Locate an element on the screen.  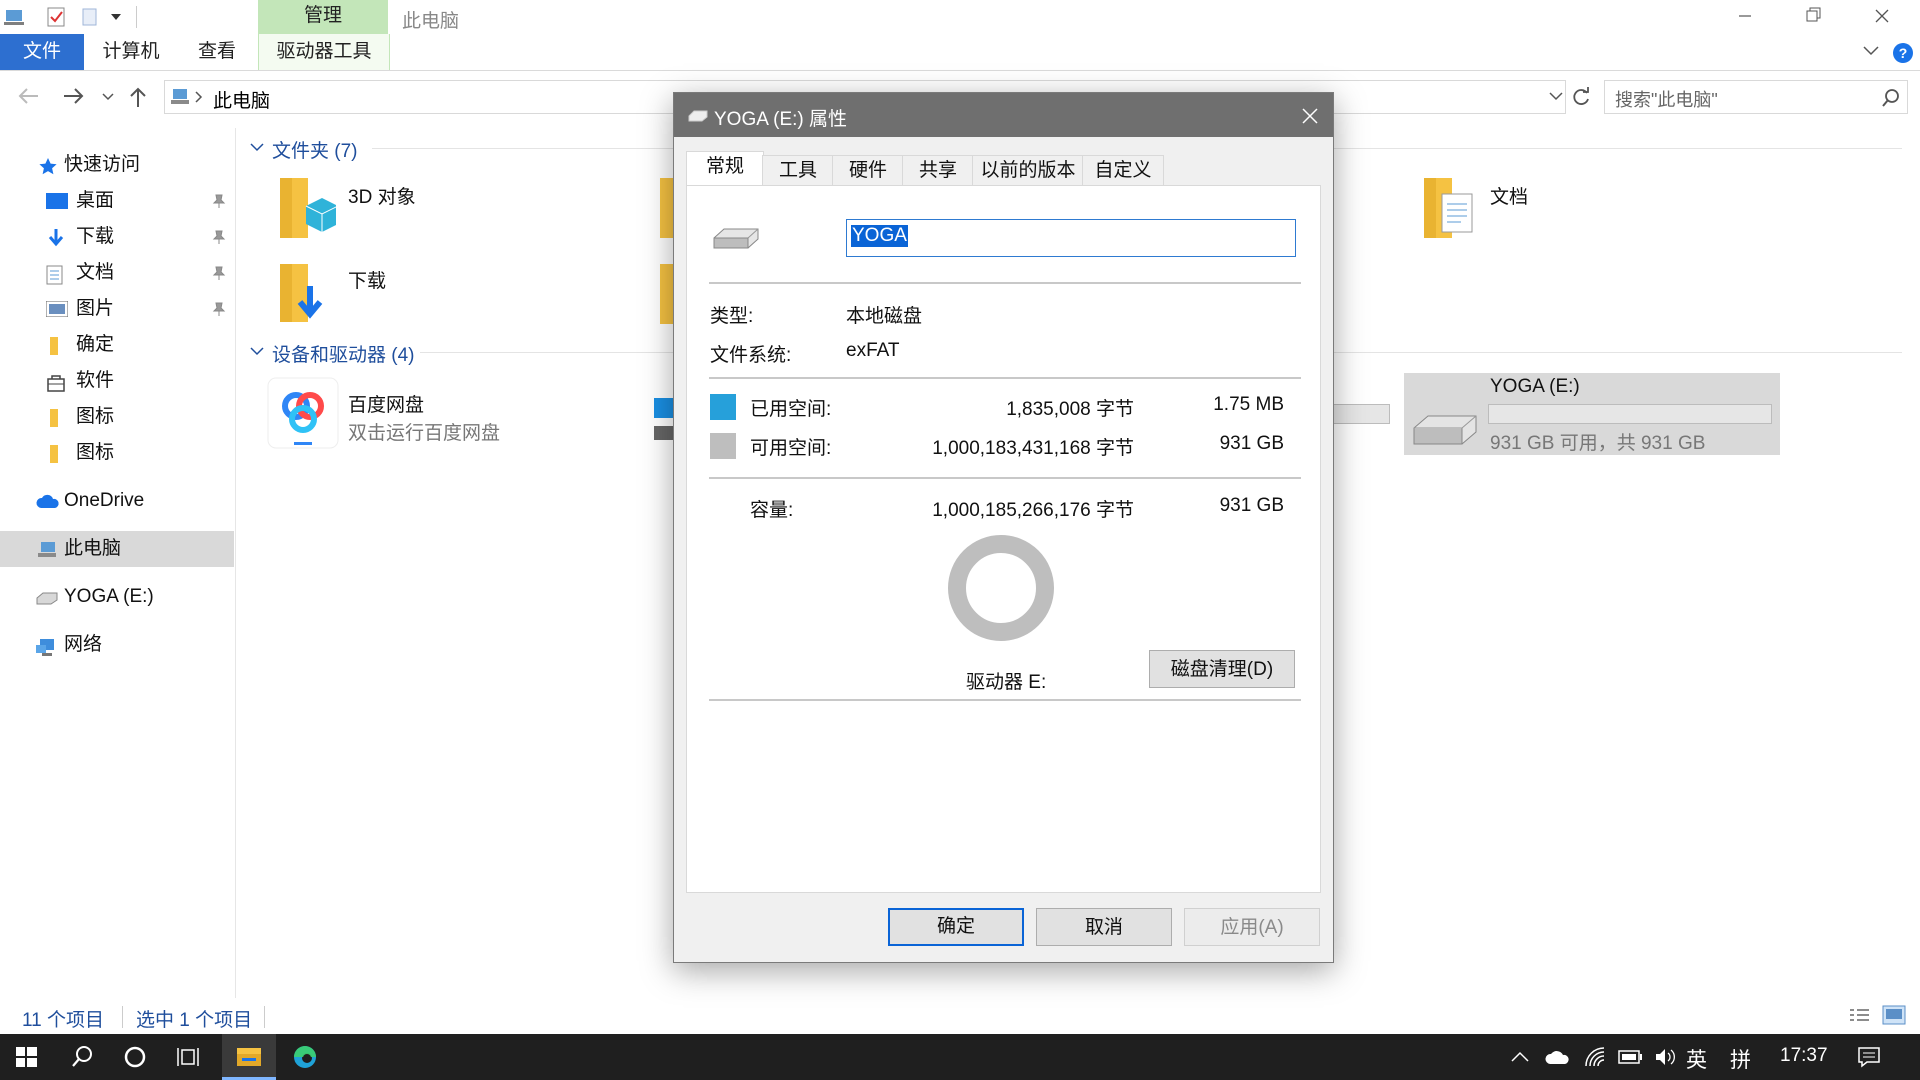
close-window-button is located at coordinates (1881, 17).